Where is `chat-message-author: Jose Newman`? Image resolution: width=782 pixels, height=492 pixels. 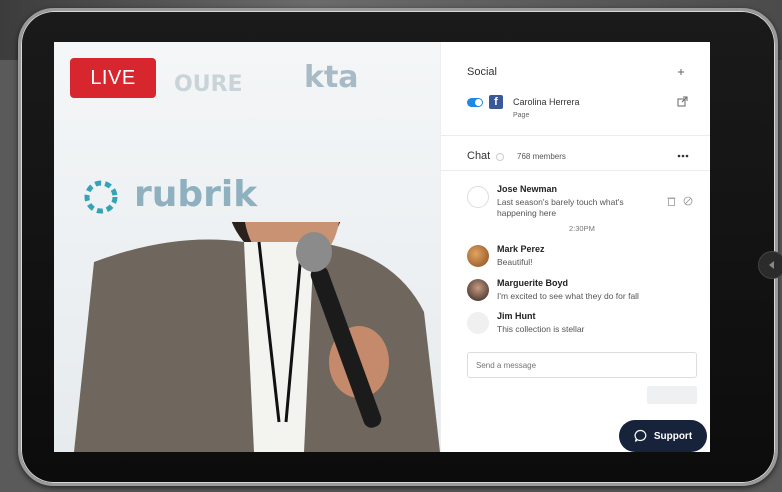
chat-message-author: Jose Newman is located at coordinates (527, 189).